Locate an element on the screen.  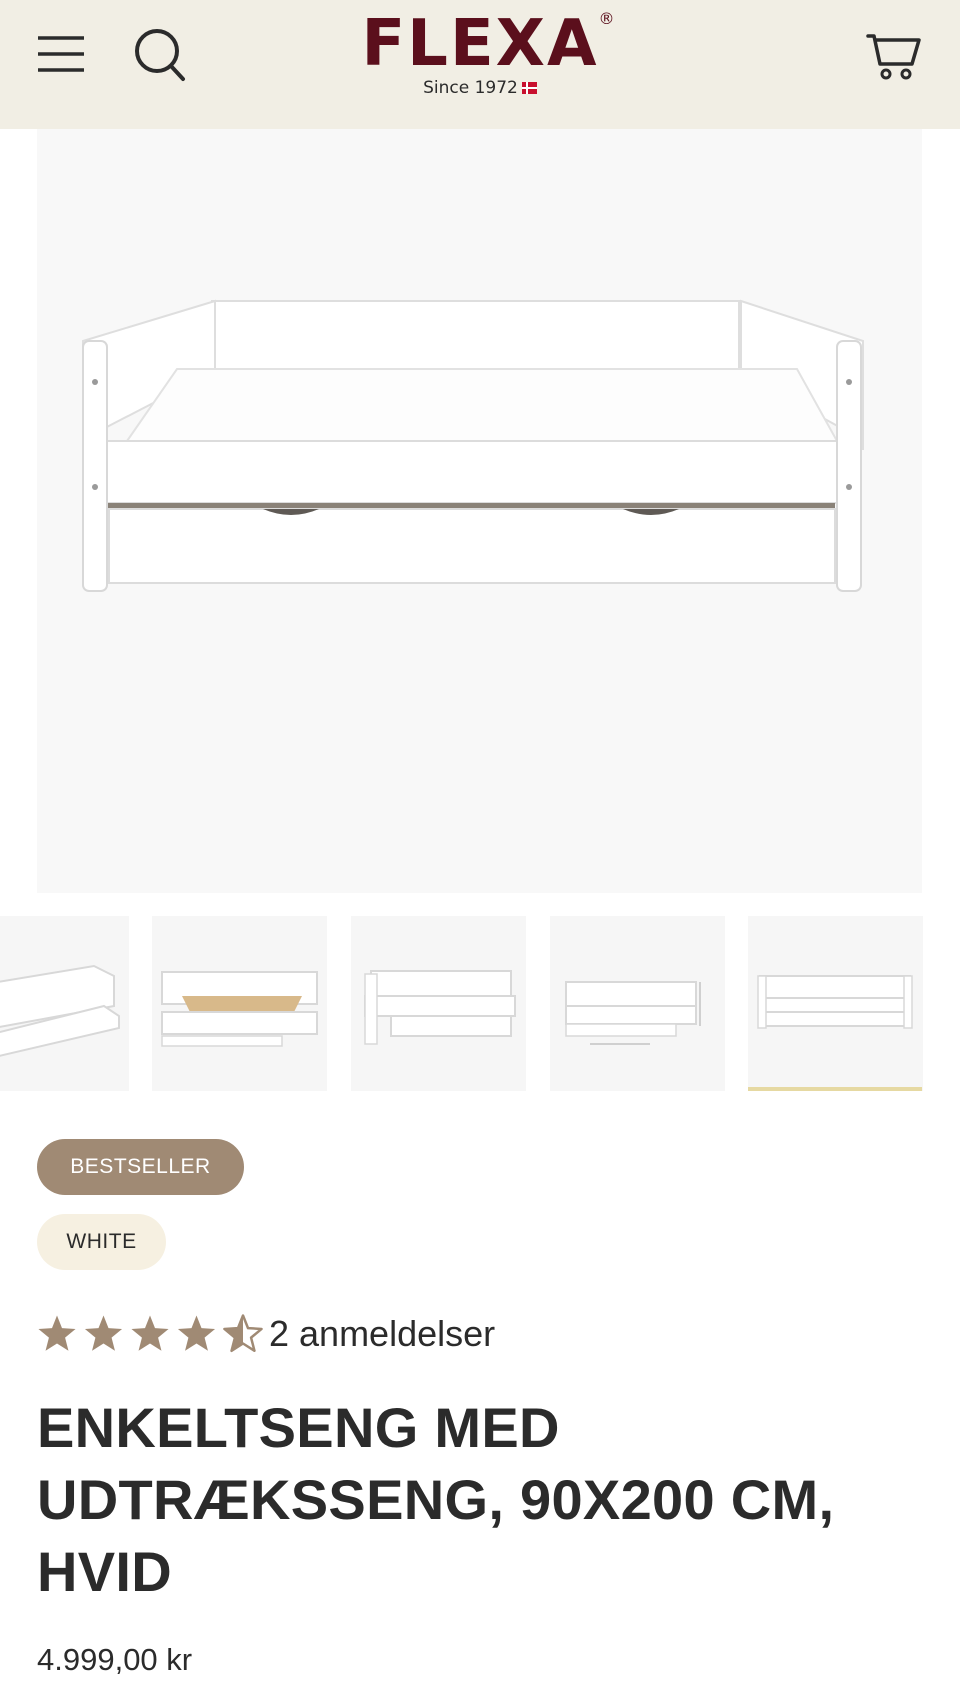
rating-stars is located at coordinates (150, 1333).